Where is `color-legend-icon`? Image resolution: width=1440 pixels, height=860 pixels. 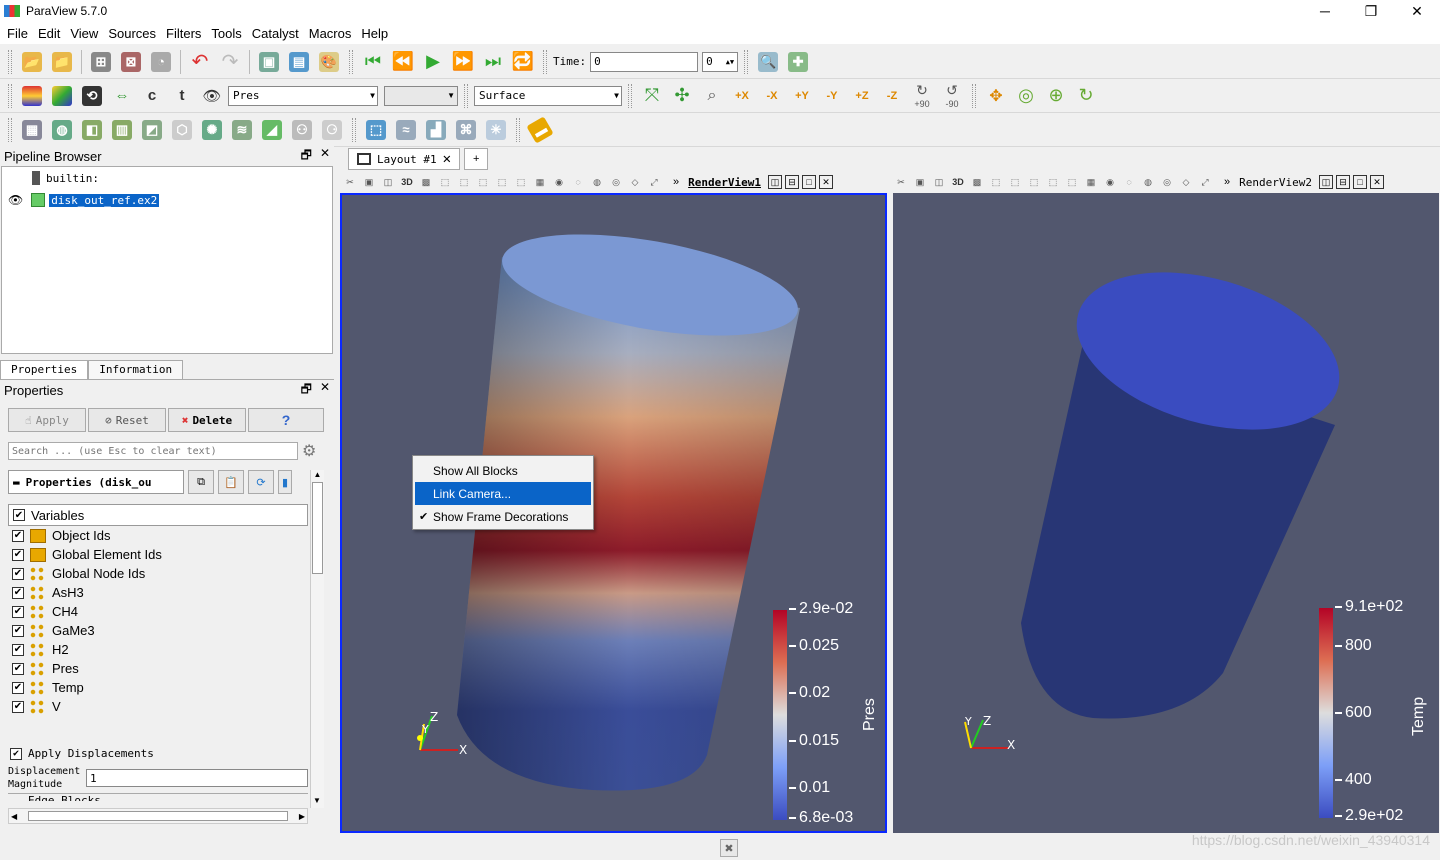 color-legend-icon is located at coordinates (32, 96).